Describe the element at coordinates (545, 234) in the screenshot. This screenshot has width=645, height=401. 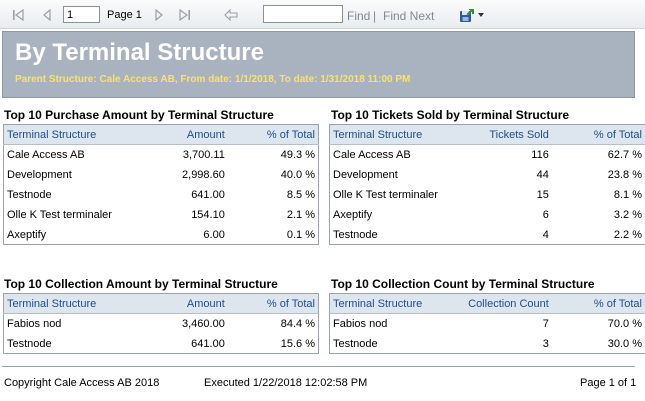
I see `cell: 4` at that location.